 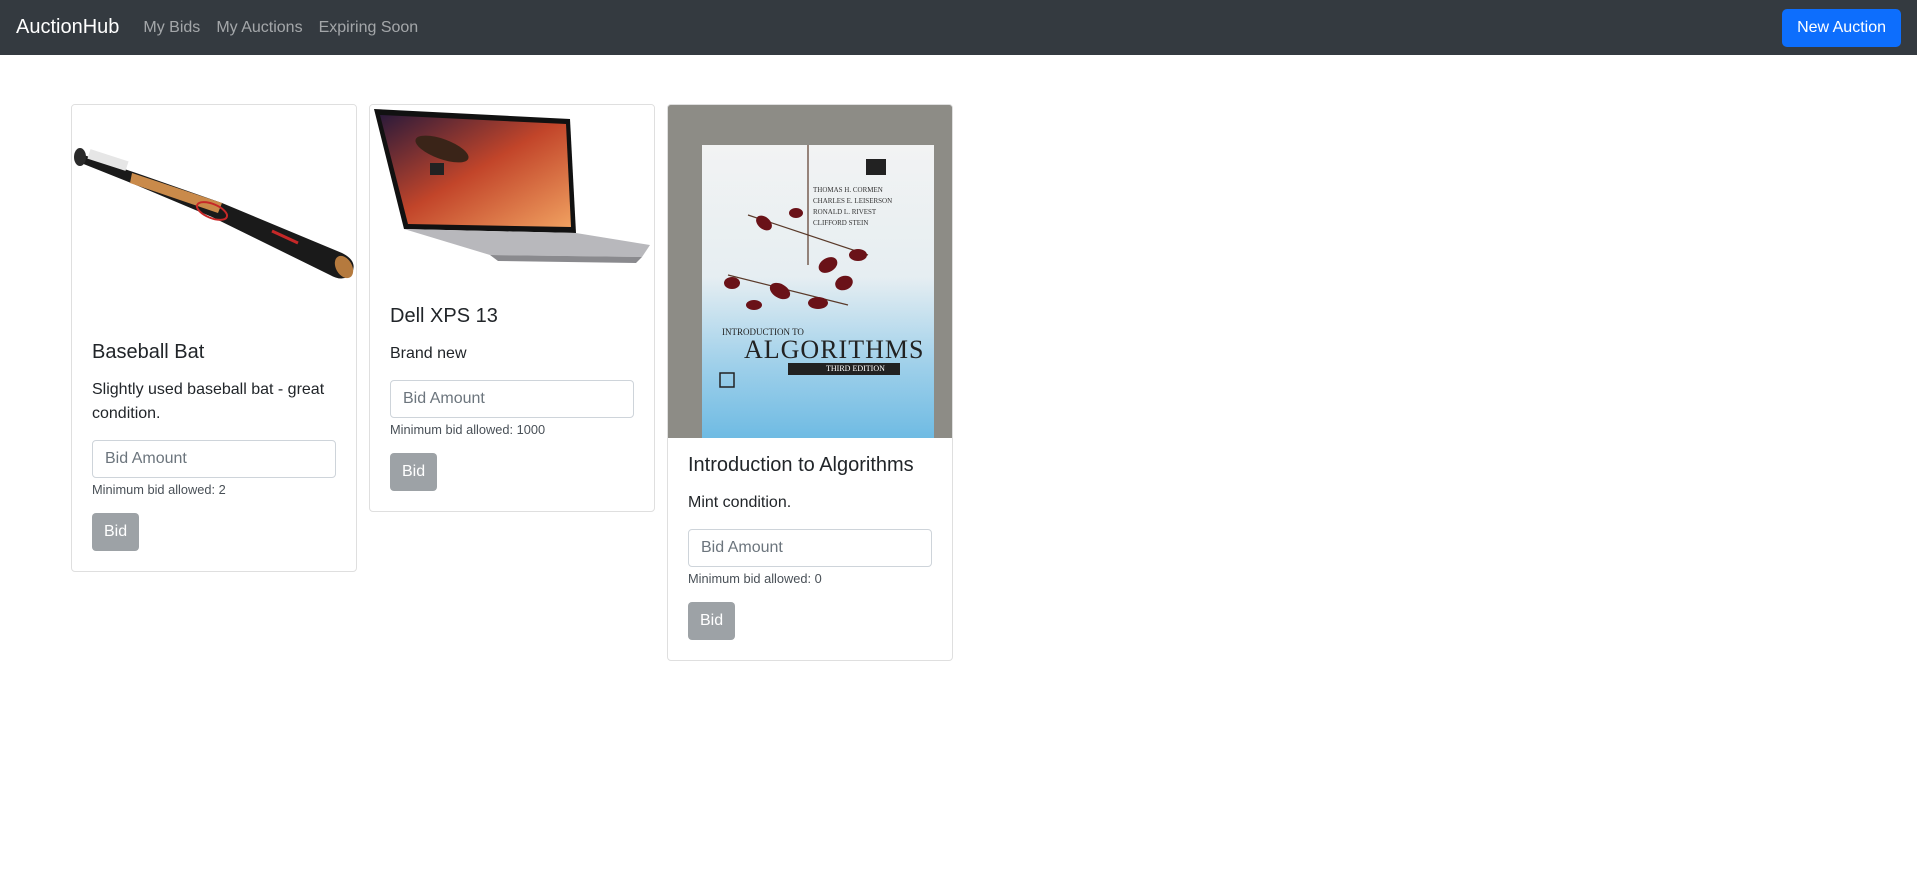 I want to click on card-title: Introduction to Algorithms, so click(x=801, y=465).